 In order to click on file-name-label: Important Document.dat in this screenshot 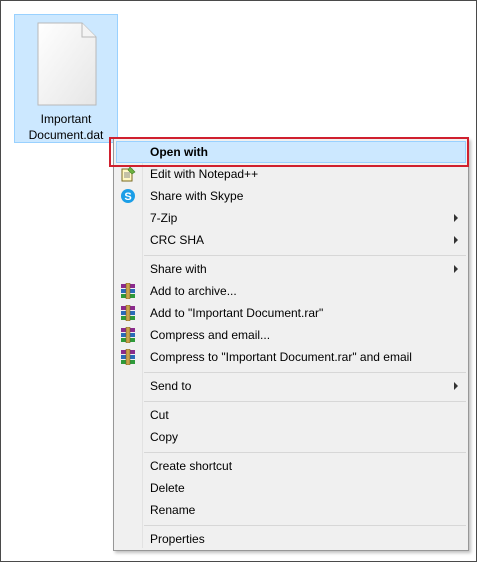, I will do `click(66, 127)`.